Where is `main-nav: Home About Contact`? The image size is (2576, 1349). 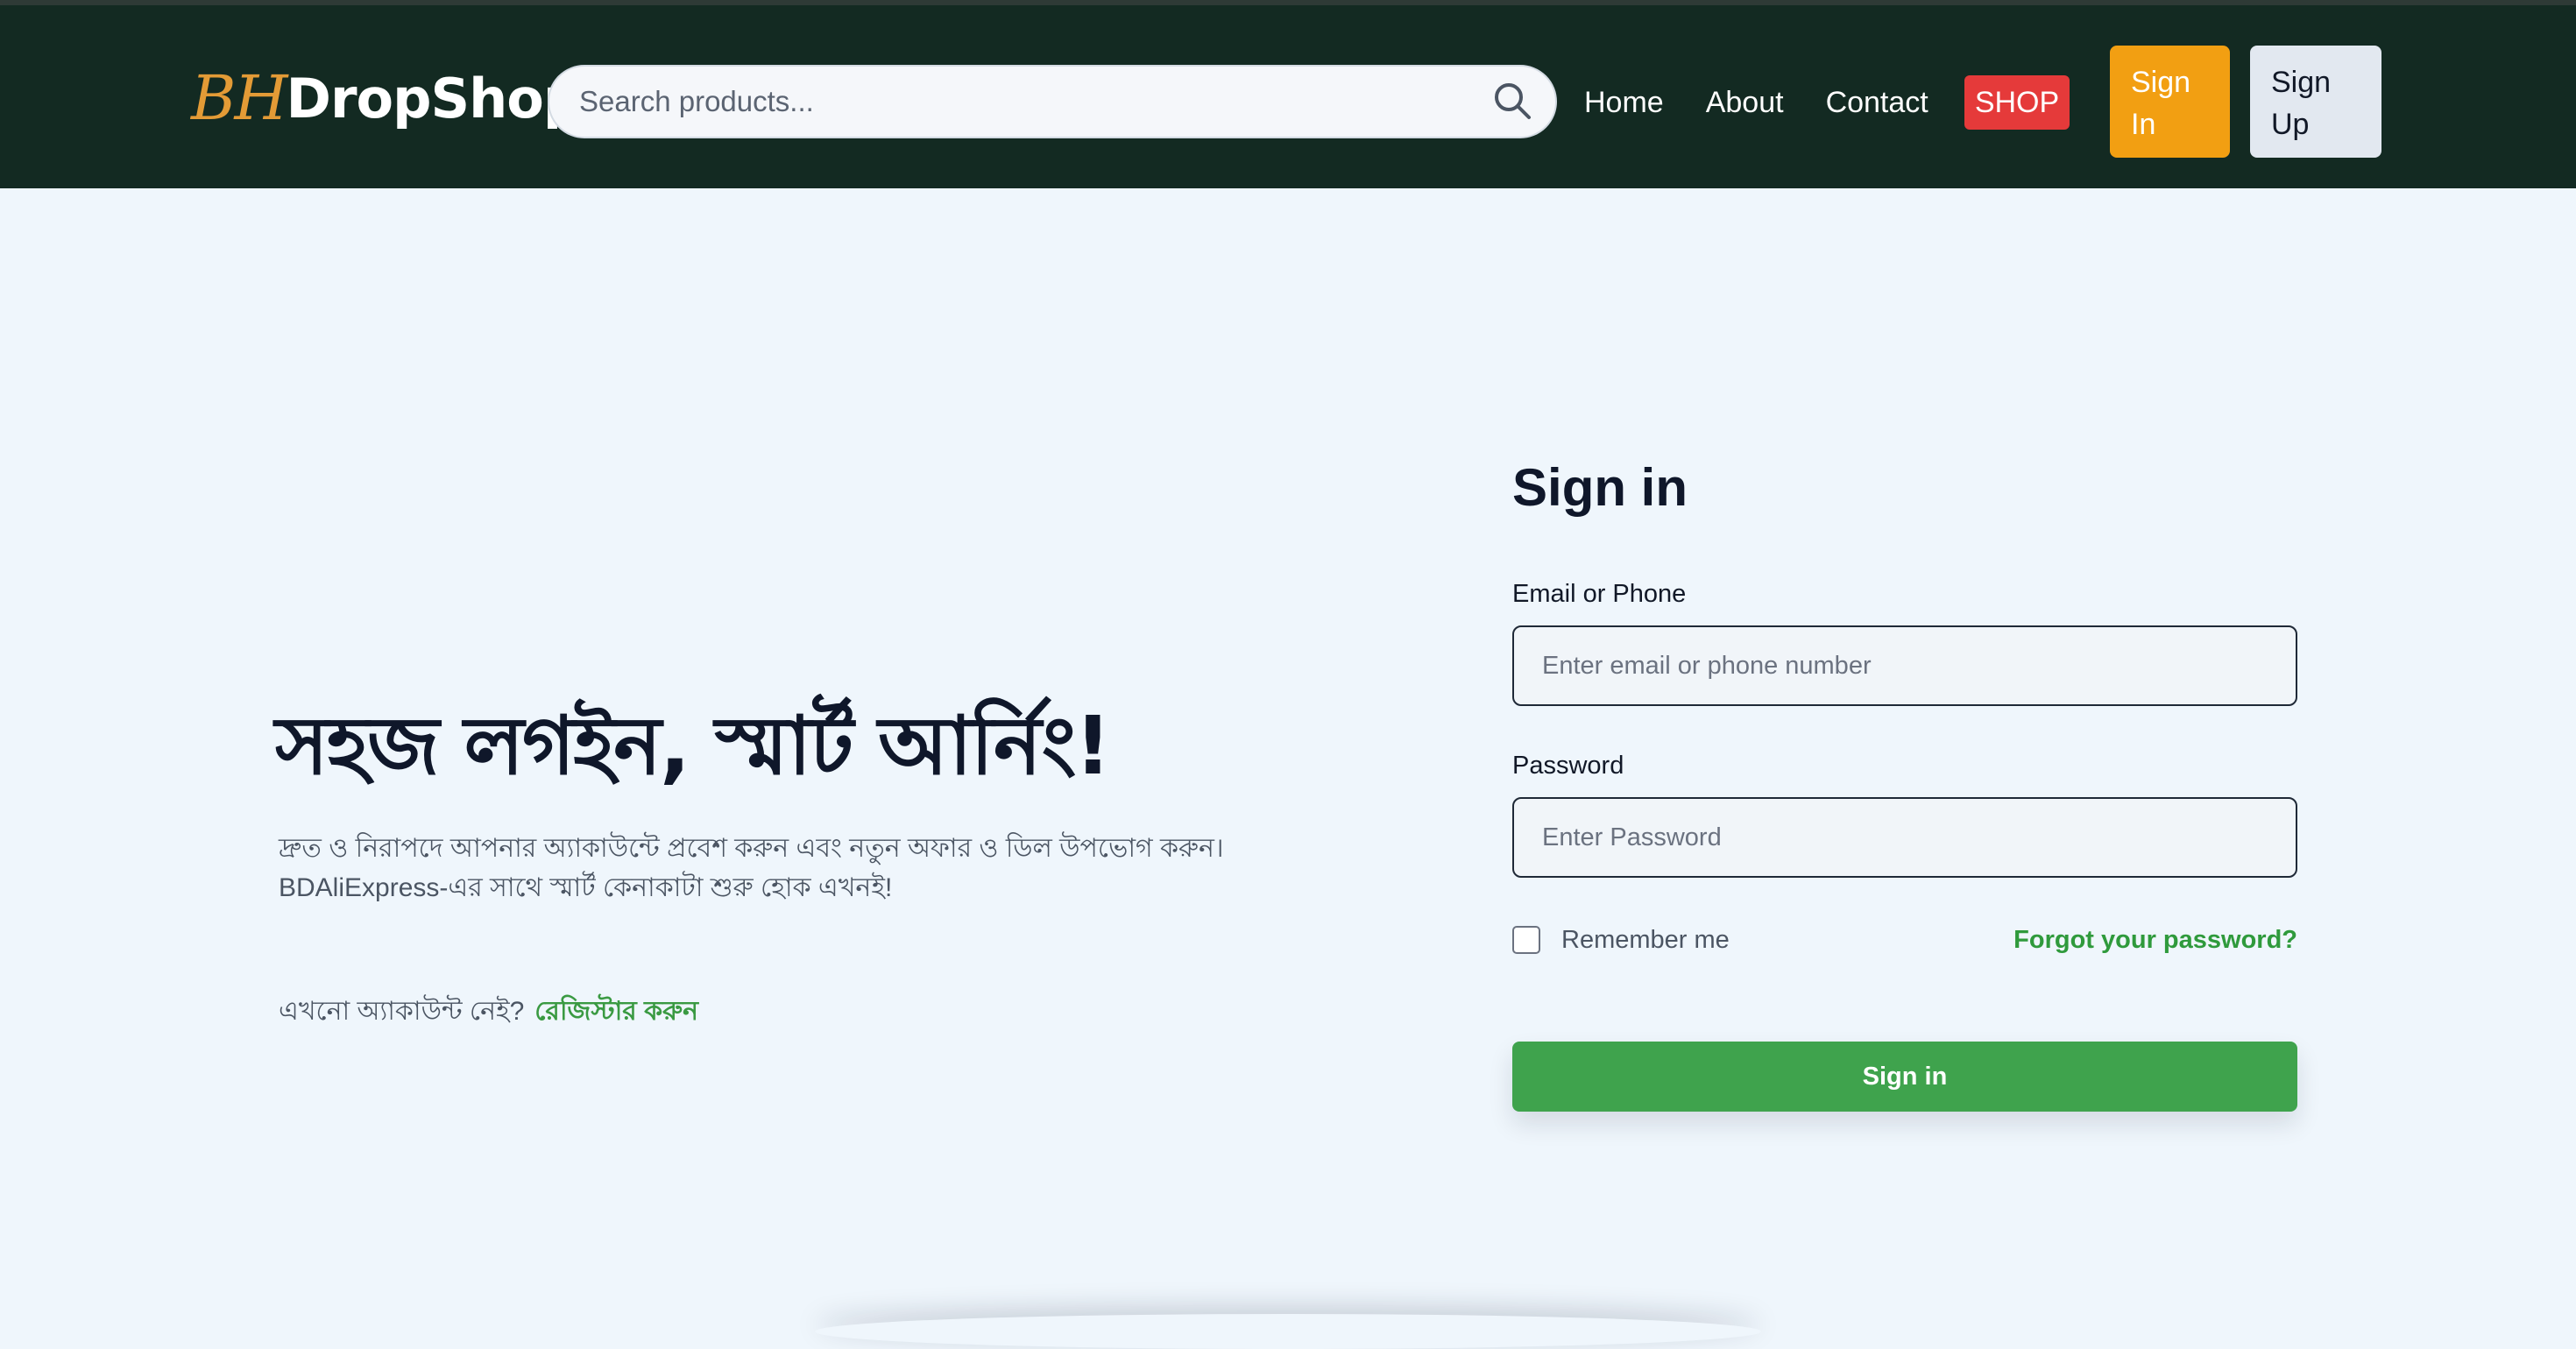 main-nav: Home About Contact is located at coordinates (1777, 102).